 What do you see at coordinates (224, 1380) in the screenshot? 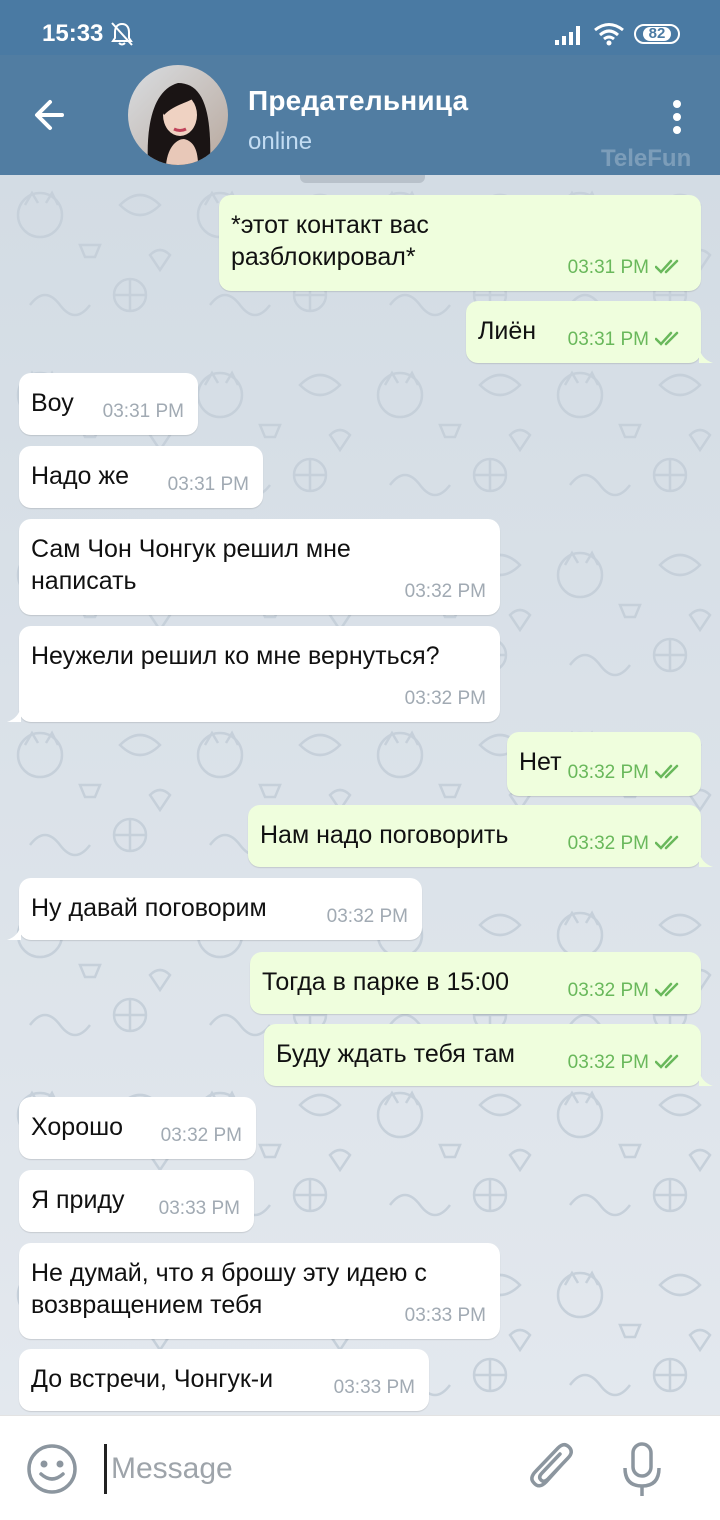
I see `message-bubble-incoming: До встречи, Чонгук-и 03:33 PM` at bounding box center [224, 1380].